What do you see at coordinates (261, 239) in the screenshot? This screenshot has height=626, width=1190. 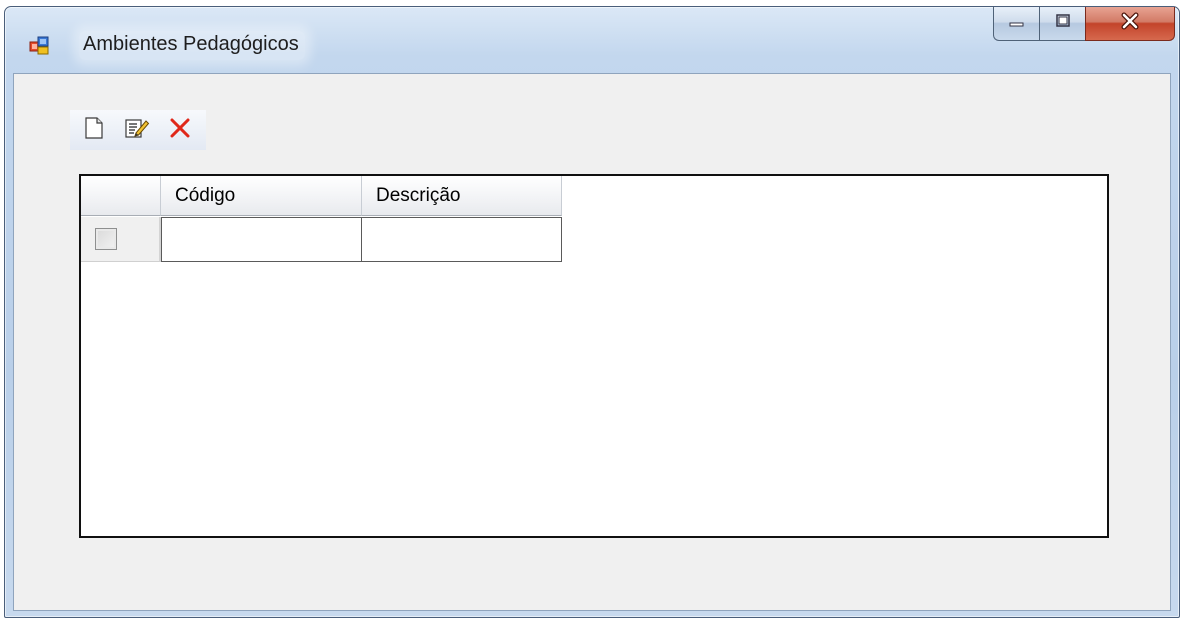 I see `cell-codigo` at bounding box center [261, 239].